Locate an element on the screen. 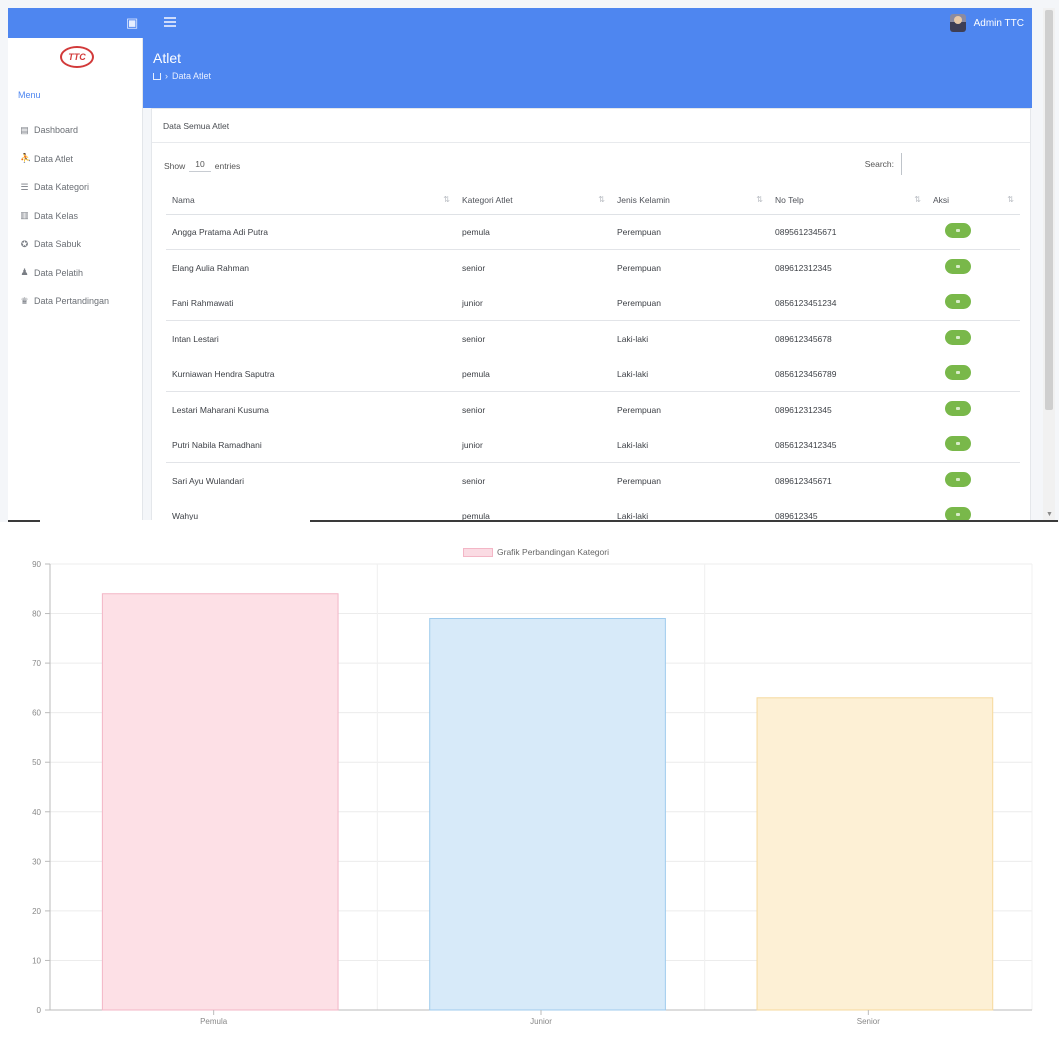 The height and width of the screenshot is (1037, 1059). cell-telp: 0856123451234 is located at coordinates (806, 302).